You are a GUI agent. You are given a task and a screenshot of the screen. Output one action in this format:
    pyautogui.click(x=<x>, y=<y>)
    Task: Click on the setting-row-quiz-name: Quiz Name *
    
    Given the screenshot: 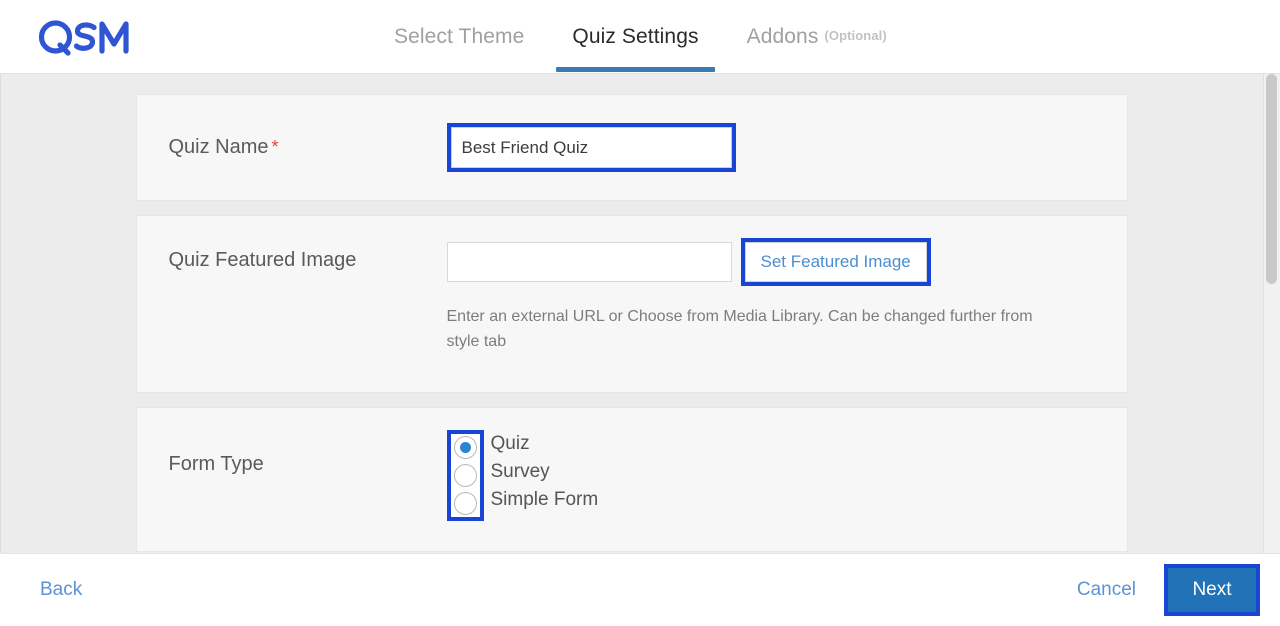 What is the action you would take?
    pyautogui.click(x=631, y=147)
    